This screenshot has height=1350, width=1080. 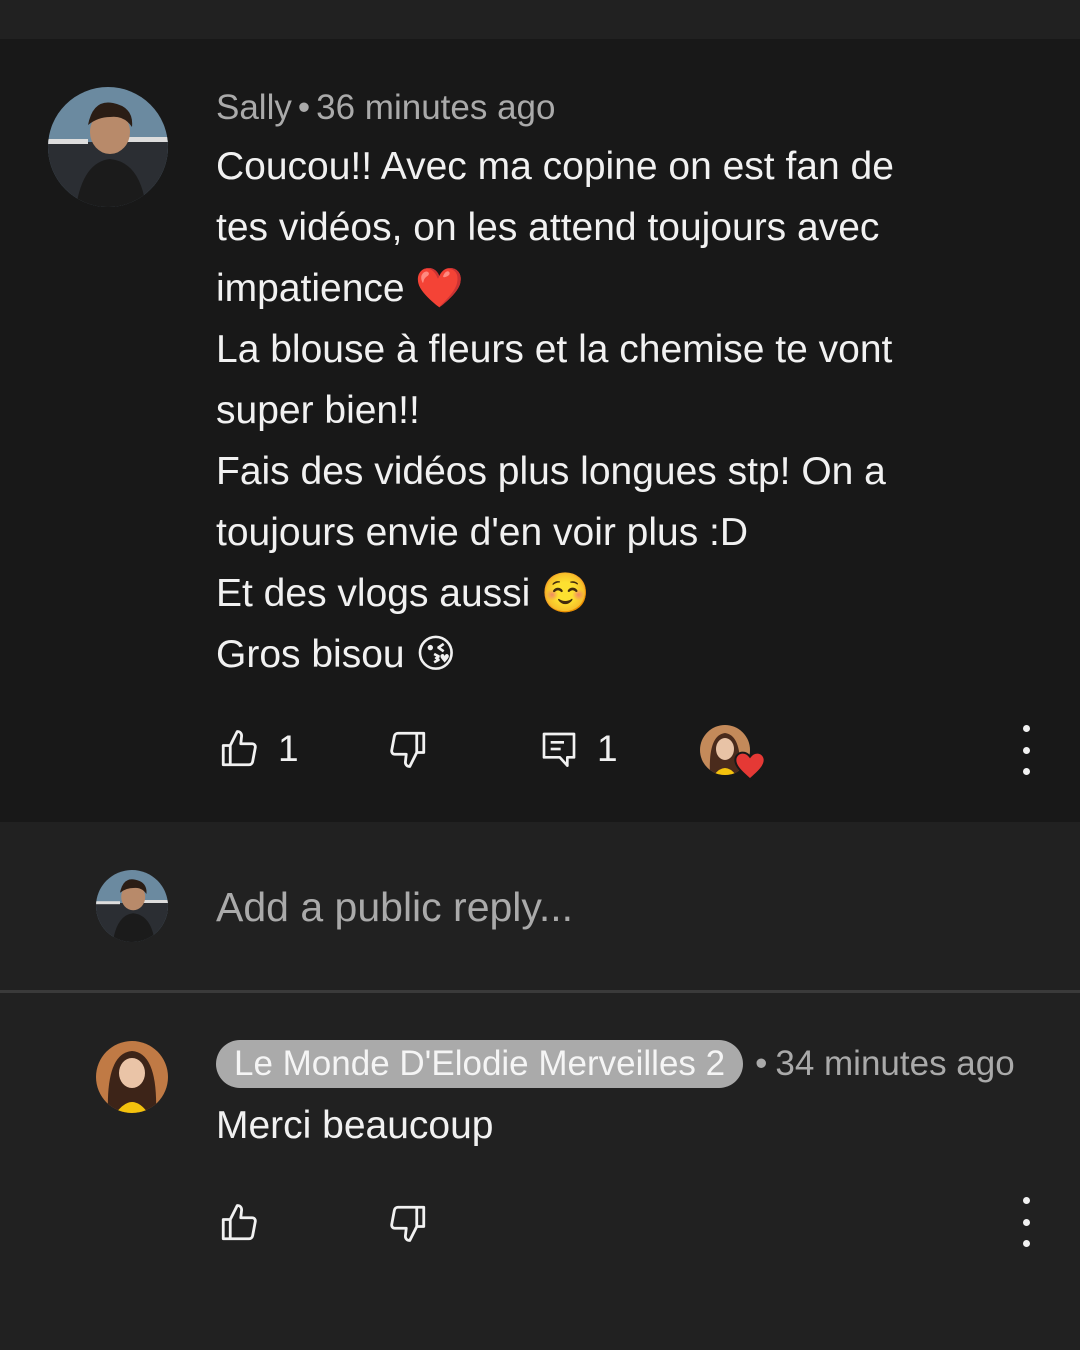 I want to click on comment-line: Gros bisou 😘, so click(x=336, y=654).